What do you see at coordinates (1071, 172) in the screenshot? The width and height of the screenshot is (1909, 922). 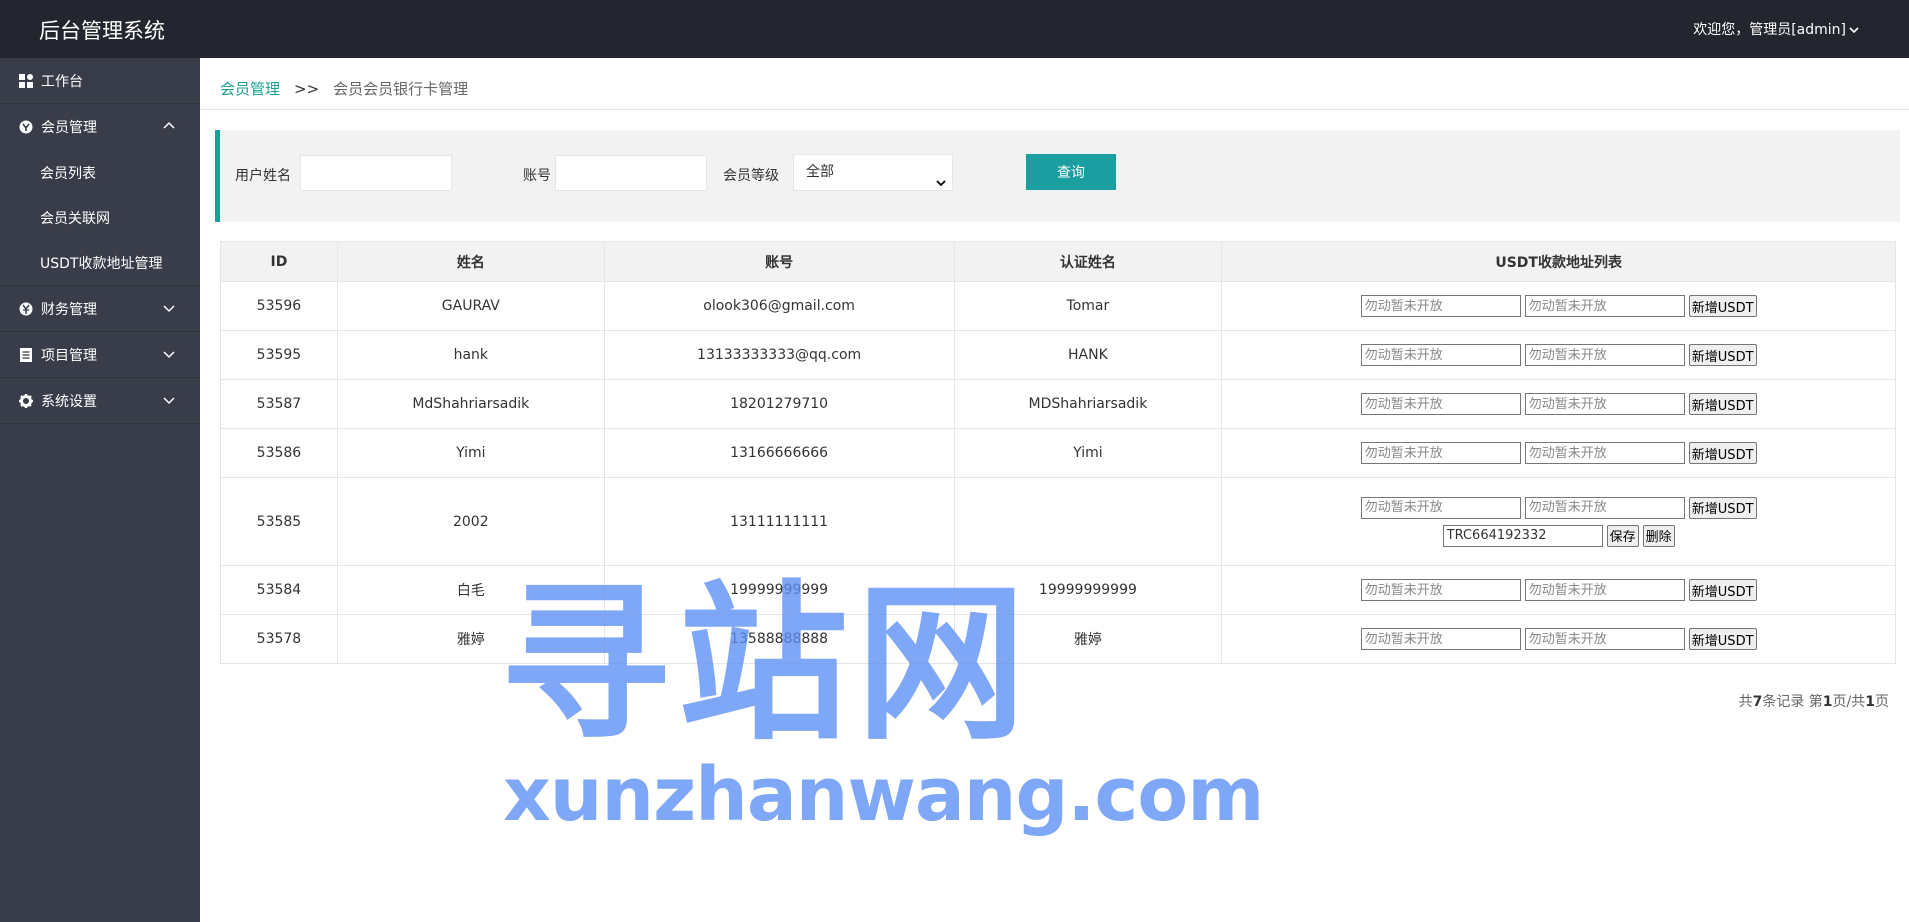 I see `query-button: 查询` at bounding box center [1071, 172].